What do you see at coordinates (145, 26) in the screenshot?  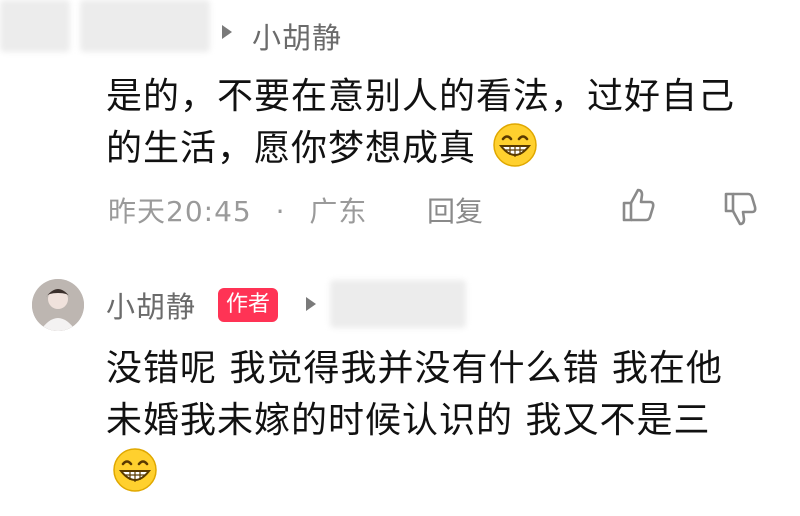 I see `blurred-username` at bounding box center [145, 26].